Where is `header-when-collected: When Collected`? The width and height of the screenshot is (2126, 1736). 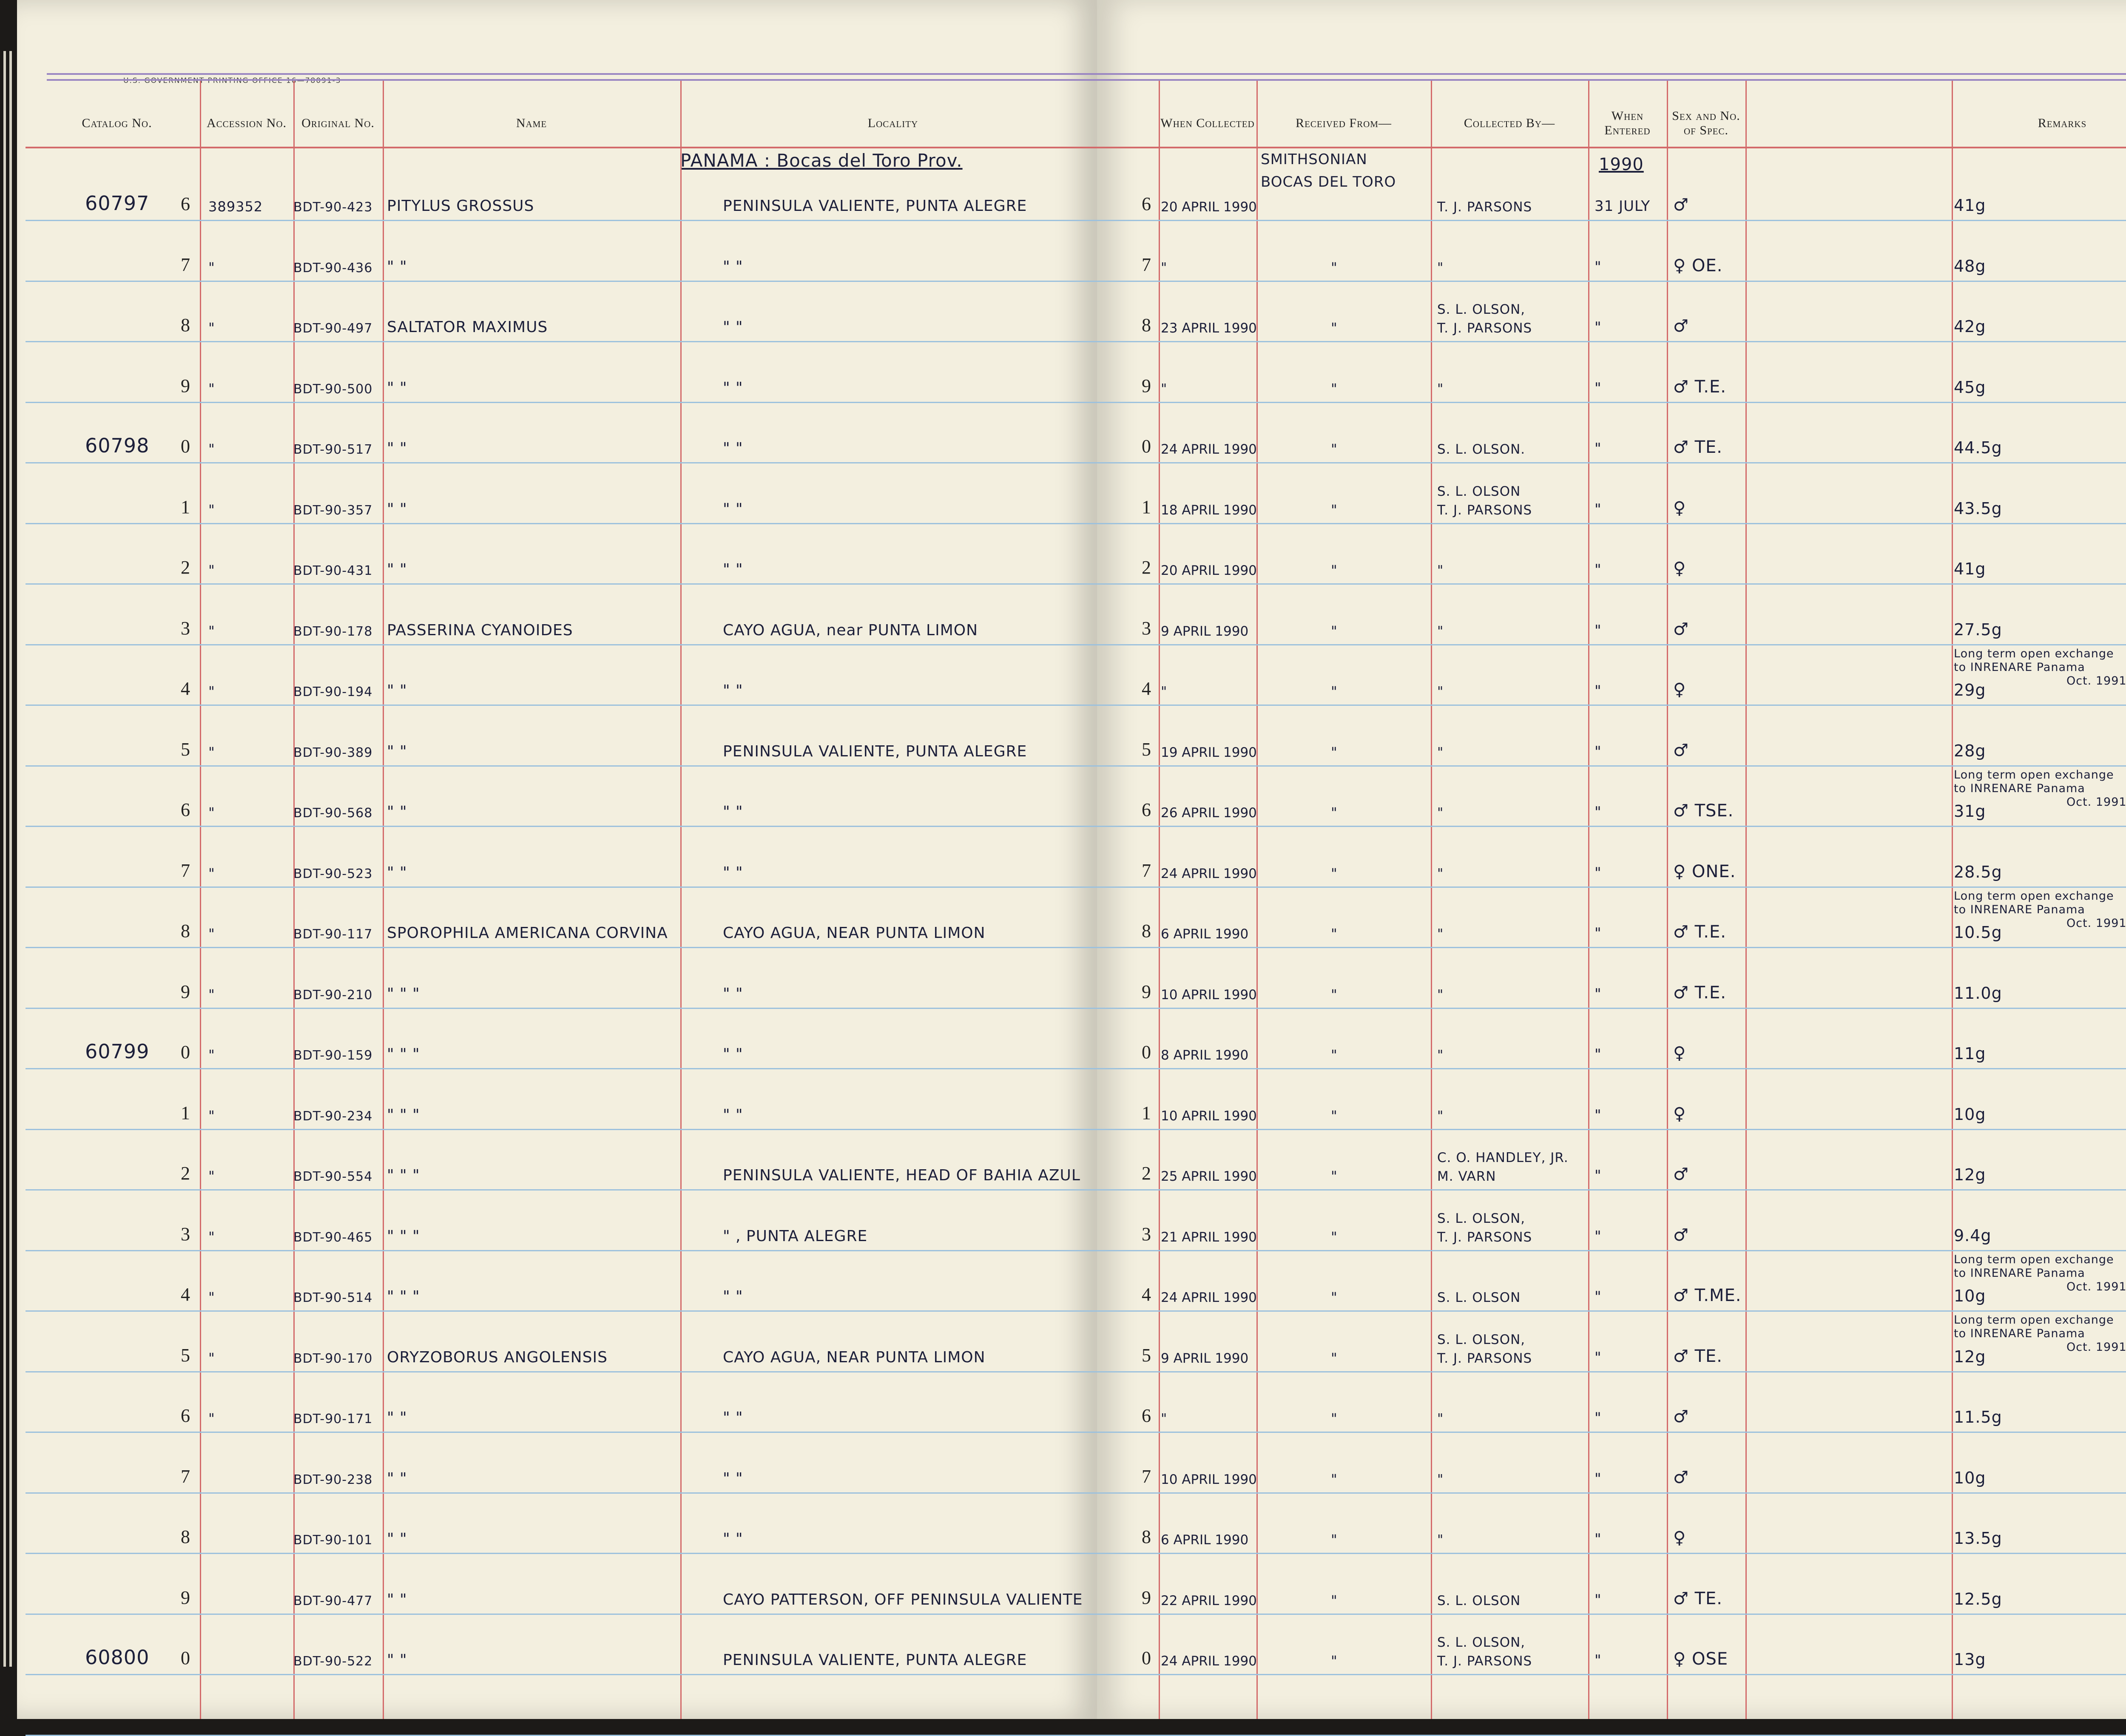
header-when-collected: When Collected is located at coordinates (1208, 123).